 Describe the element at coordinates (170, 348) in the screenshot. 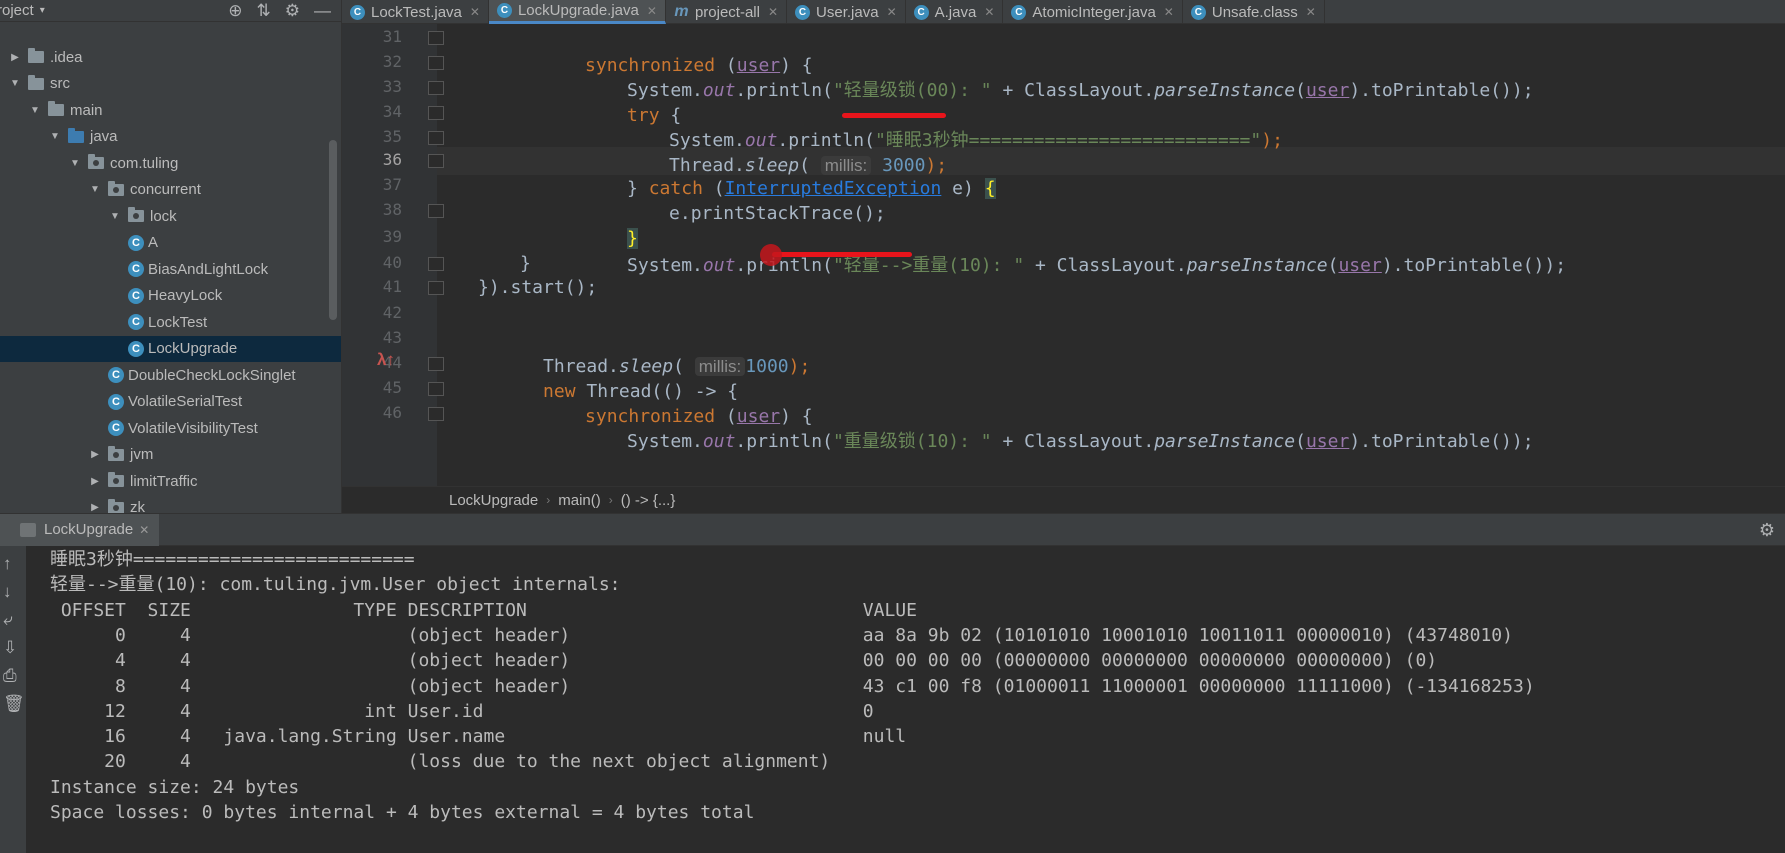

I see `tree-item: C LockUpgrade` at that location.